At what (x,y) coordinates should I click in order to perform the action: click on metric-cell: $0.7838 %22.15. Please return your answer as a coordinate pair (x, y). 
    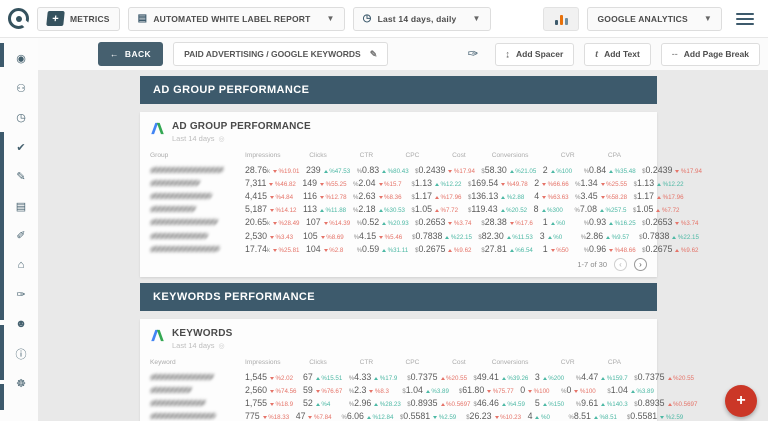
    Looking at the image, I should click on (445, 236).